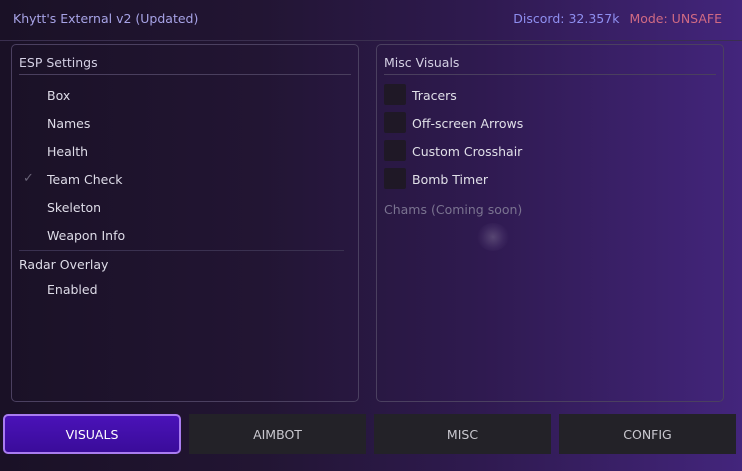 The image size is (742, 471). What do you see at coordinates (493, 237) in the screenshot?
I see `loading-icon` at bounding box center [493, 237].